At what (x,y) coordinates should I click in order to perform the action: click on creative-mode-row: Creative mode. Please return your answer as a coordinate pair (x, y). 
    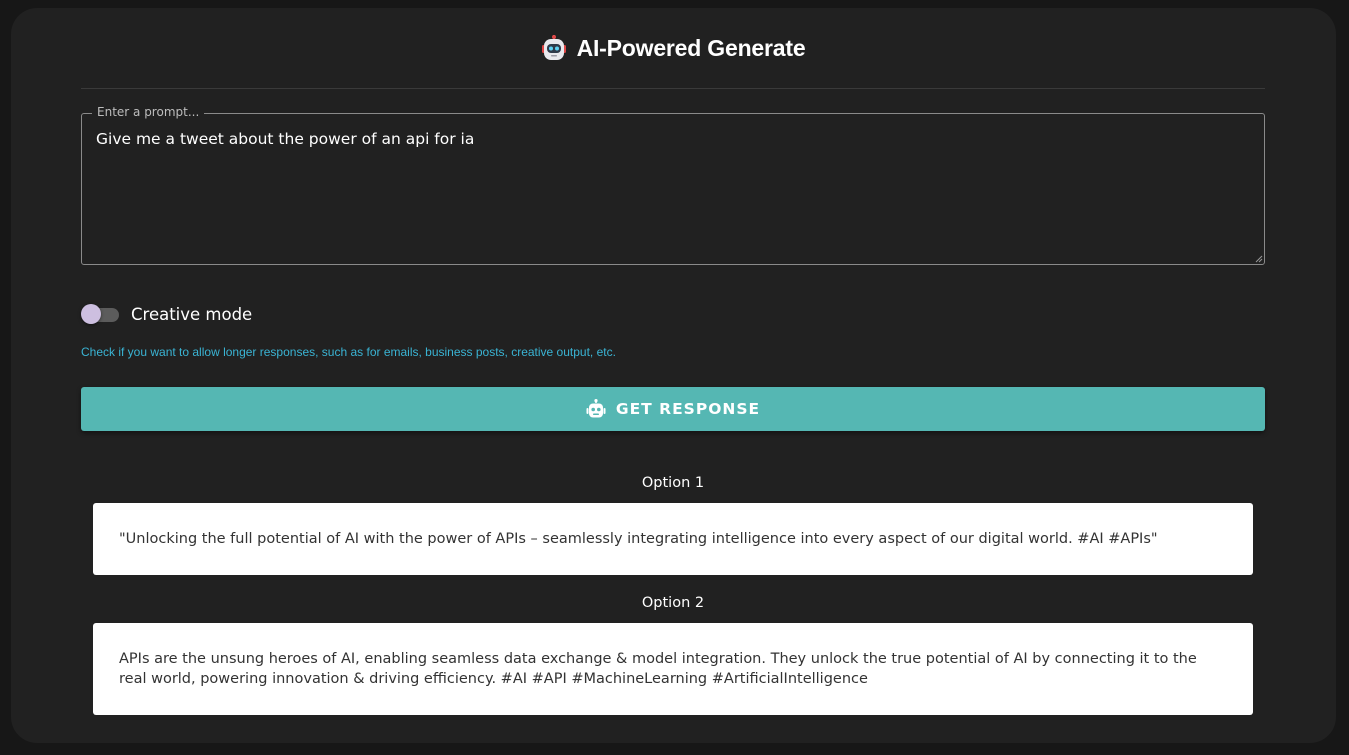
    Looking at the image, I should click on (166, 314).